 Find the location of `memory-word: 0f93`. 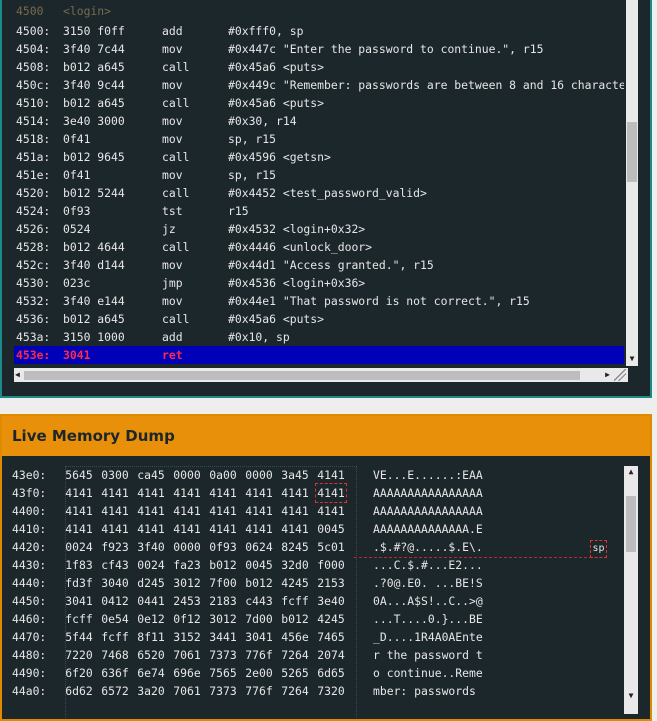

memory-word: 0f93 is located at coordinates (223, 547).